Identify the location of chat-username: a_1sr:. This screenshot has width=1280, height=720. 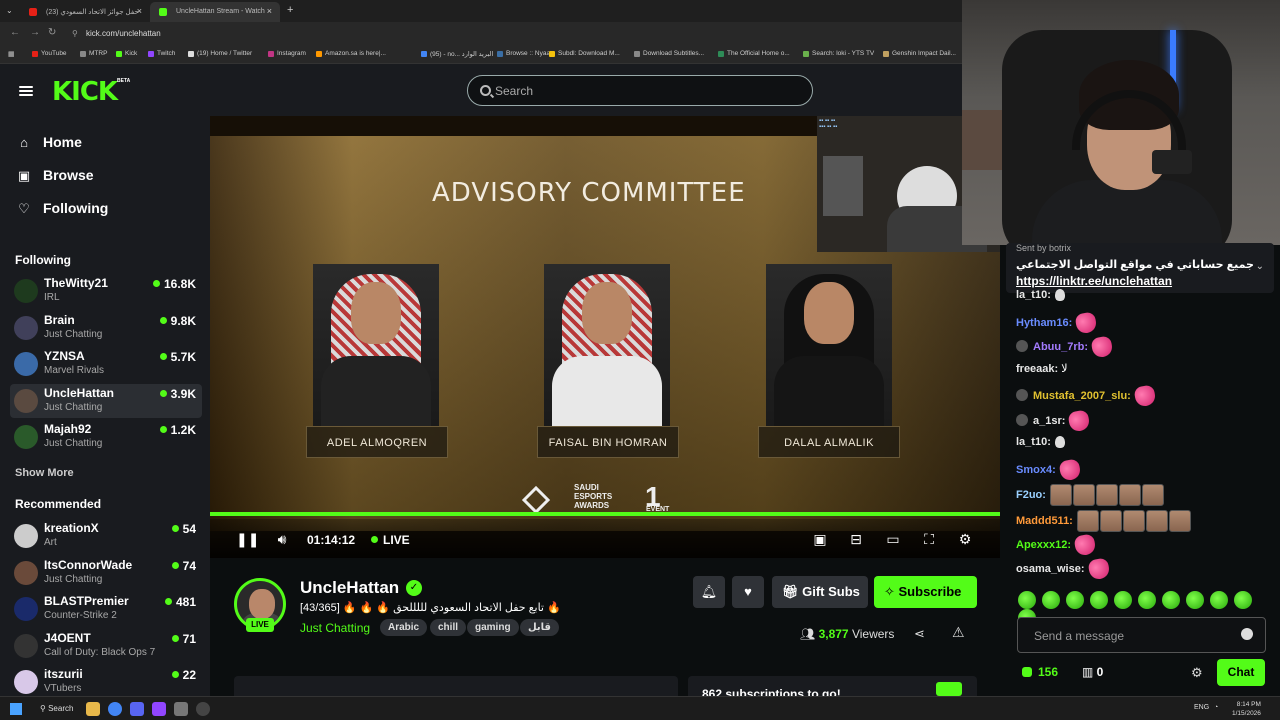
(1049, 421).